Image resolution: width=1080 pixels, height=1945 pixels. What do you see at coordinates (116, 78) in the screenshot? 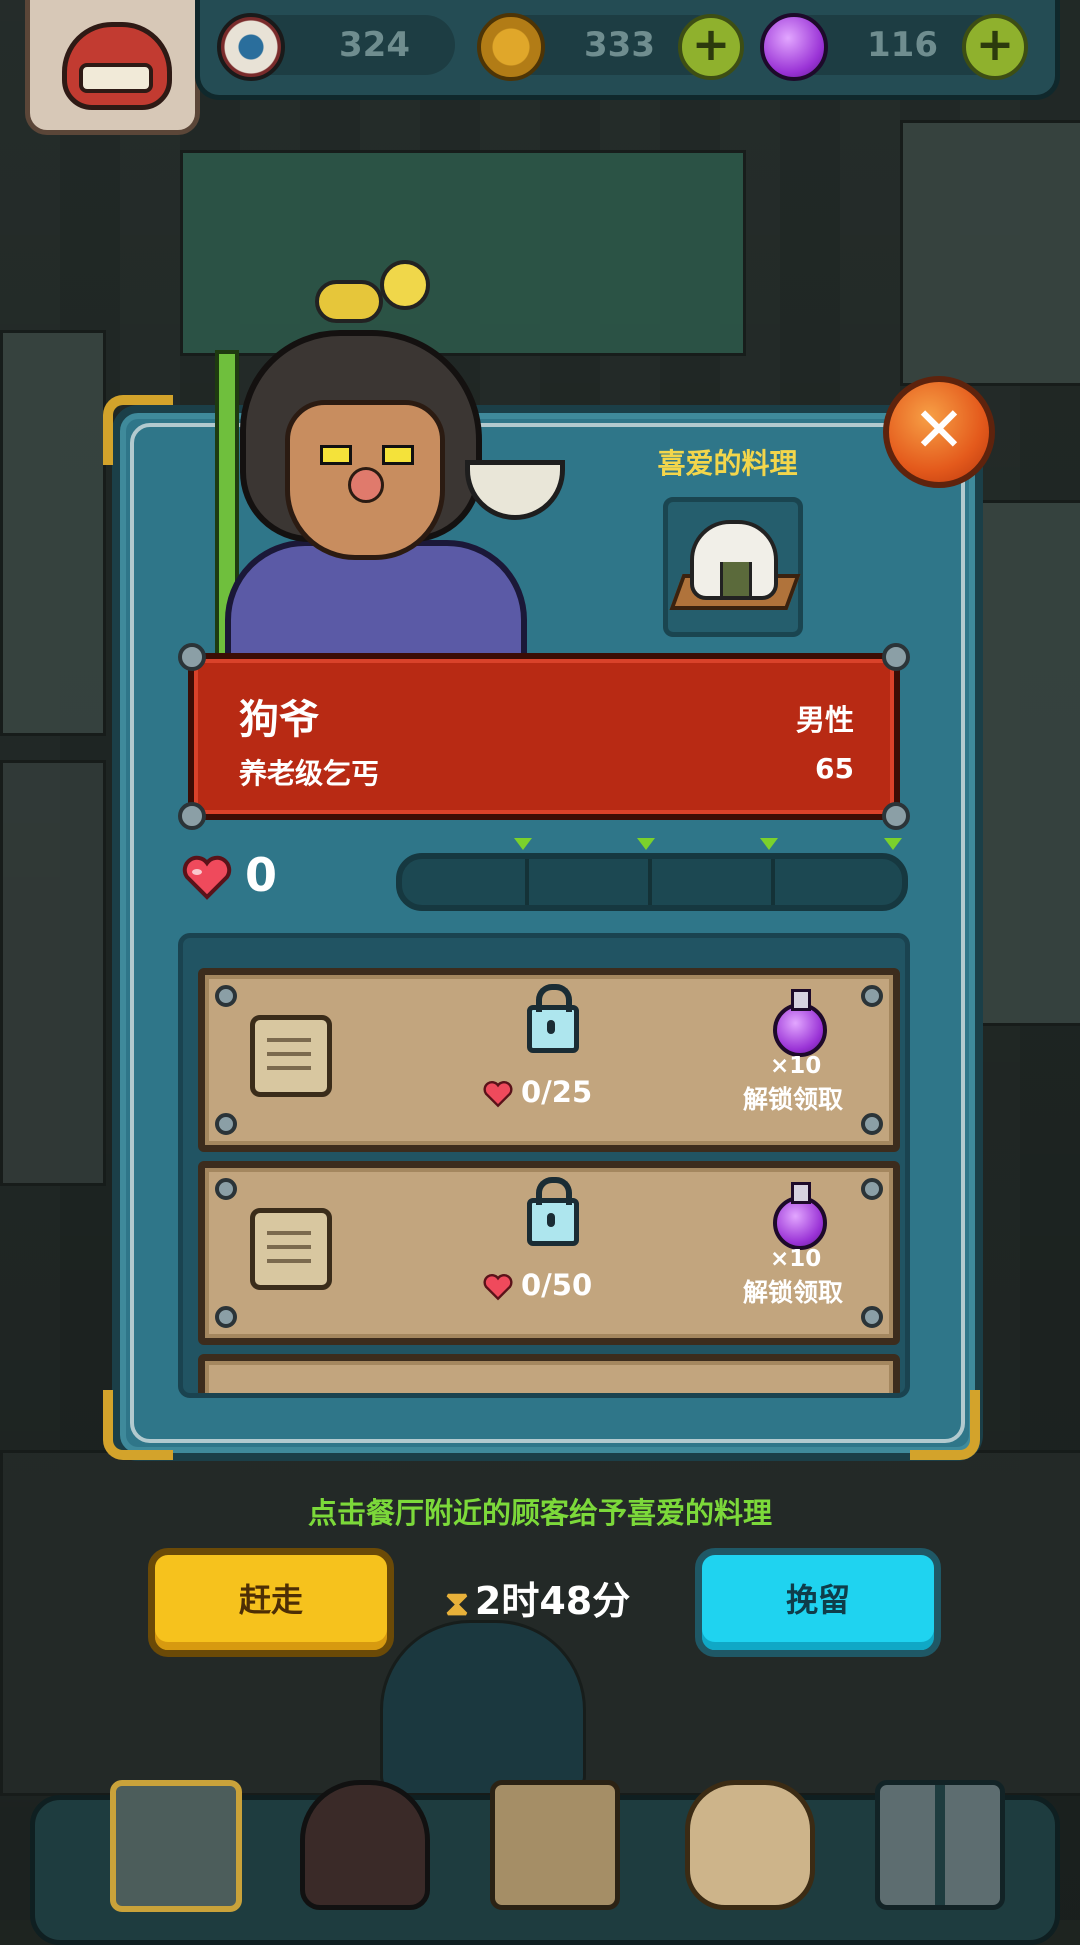
I see `teeth-detail` at bounding box center [116, 78].